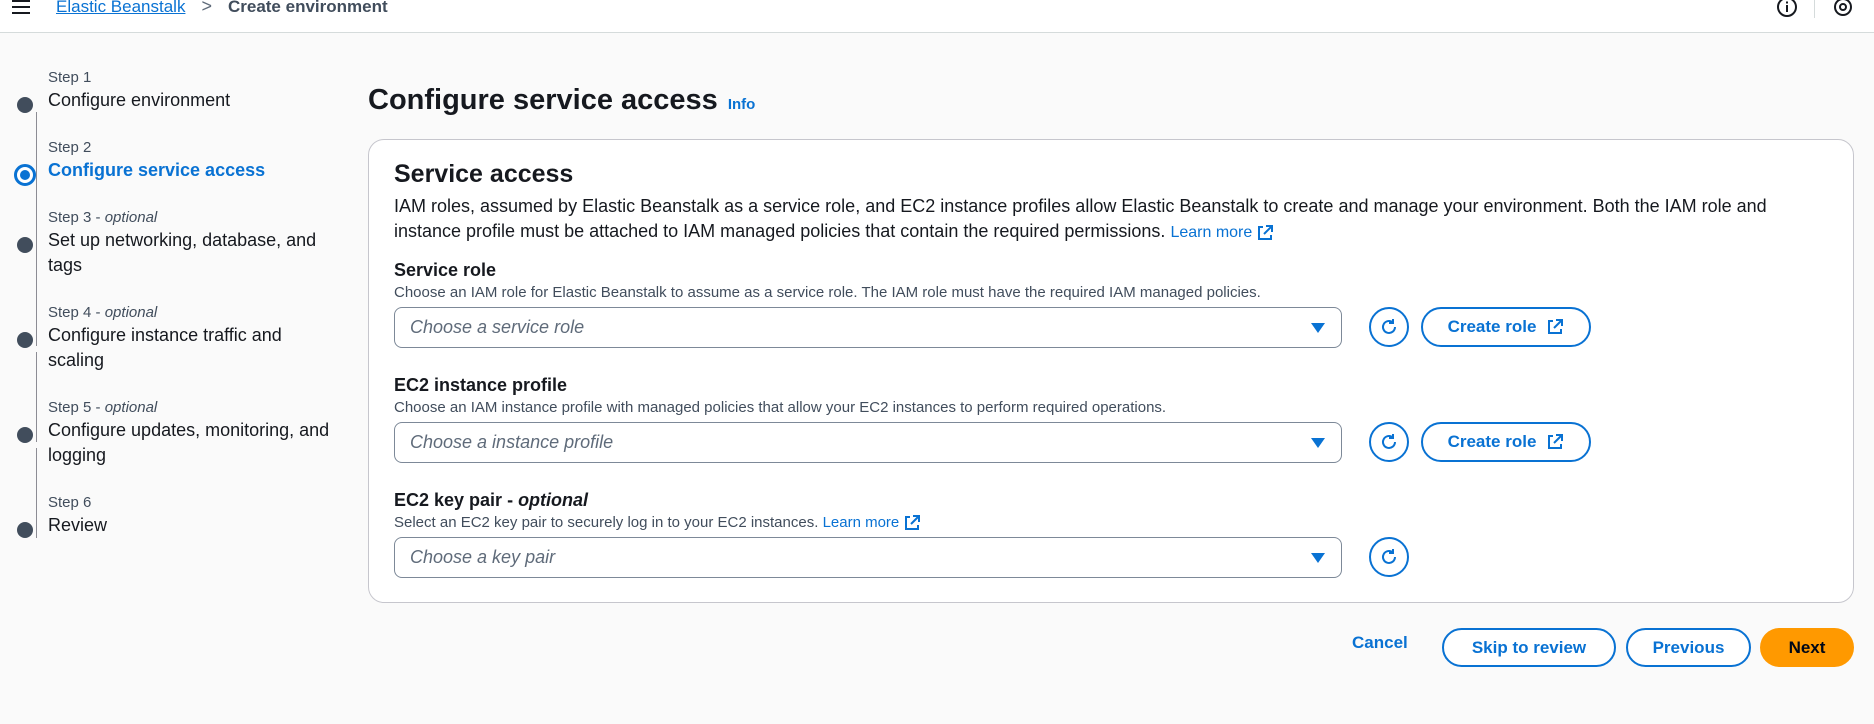 The height and width of the screenshot is (724, 1874). I want to click on cancel-button: Cancel, so click(1380, 643).